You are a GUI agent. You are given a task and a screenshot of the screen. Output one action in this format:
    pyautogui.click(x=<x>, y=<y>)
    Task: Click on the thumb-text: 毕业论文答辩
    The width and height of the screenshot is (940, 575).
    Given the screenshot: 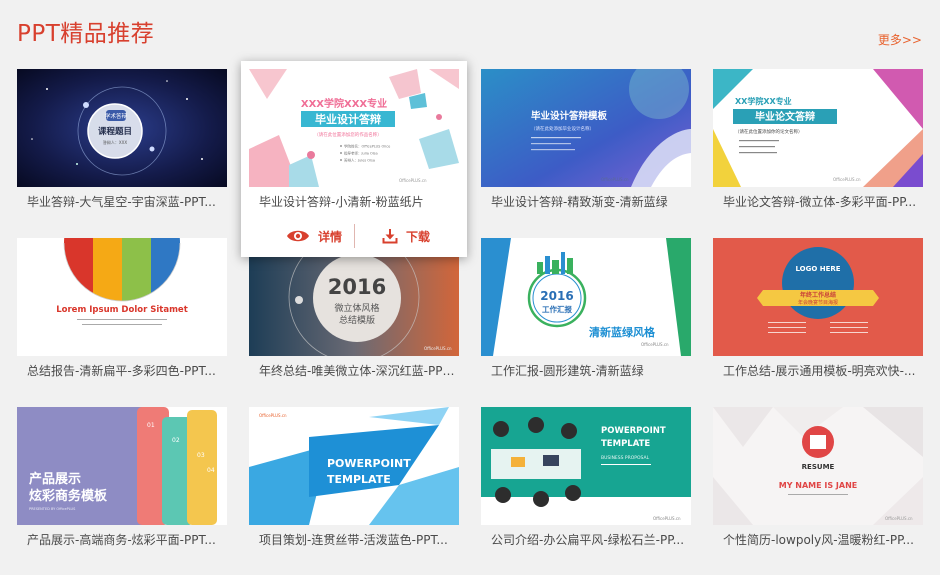 What is the action you would take?
    pyautogui.click(x=785, y=116)
    